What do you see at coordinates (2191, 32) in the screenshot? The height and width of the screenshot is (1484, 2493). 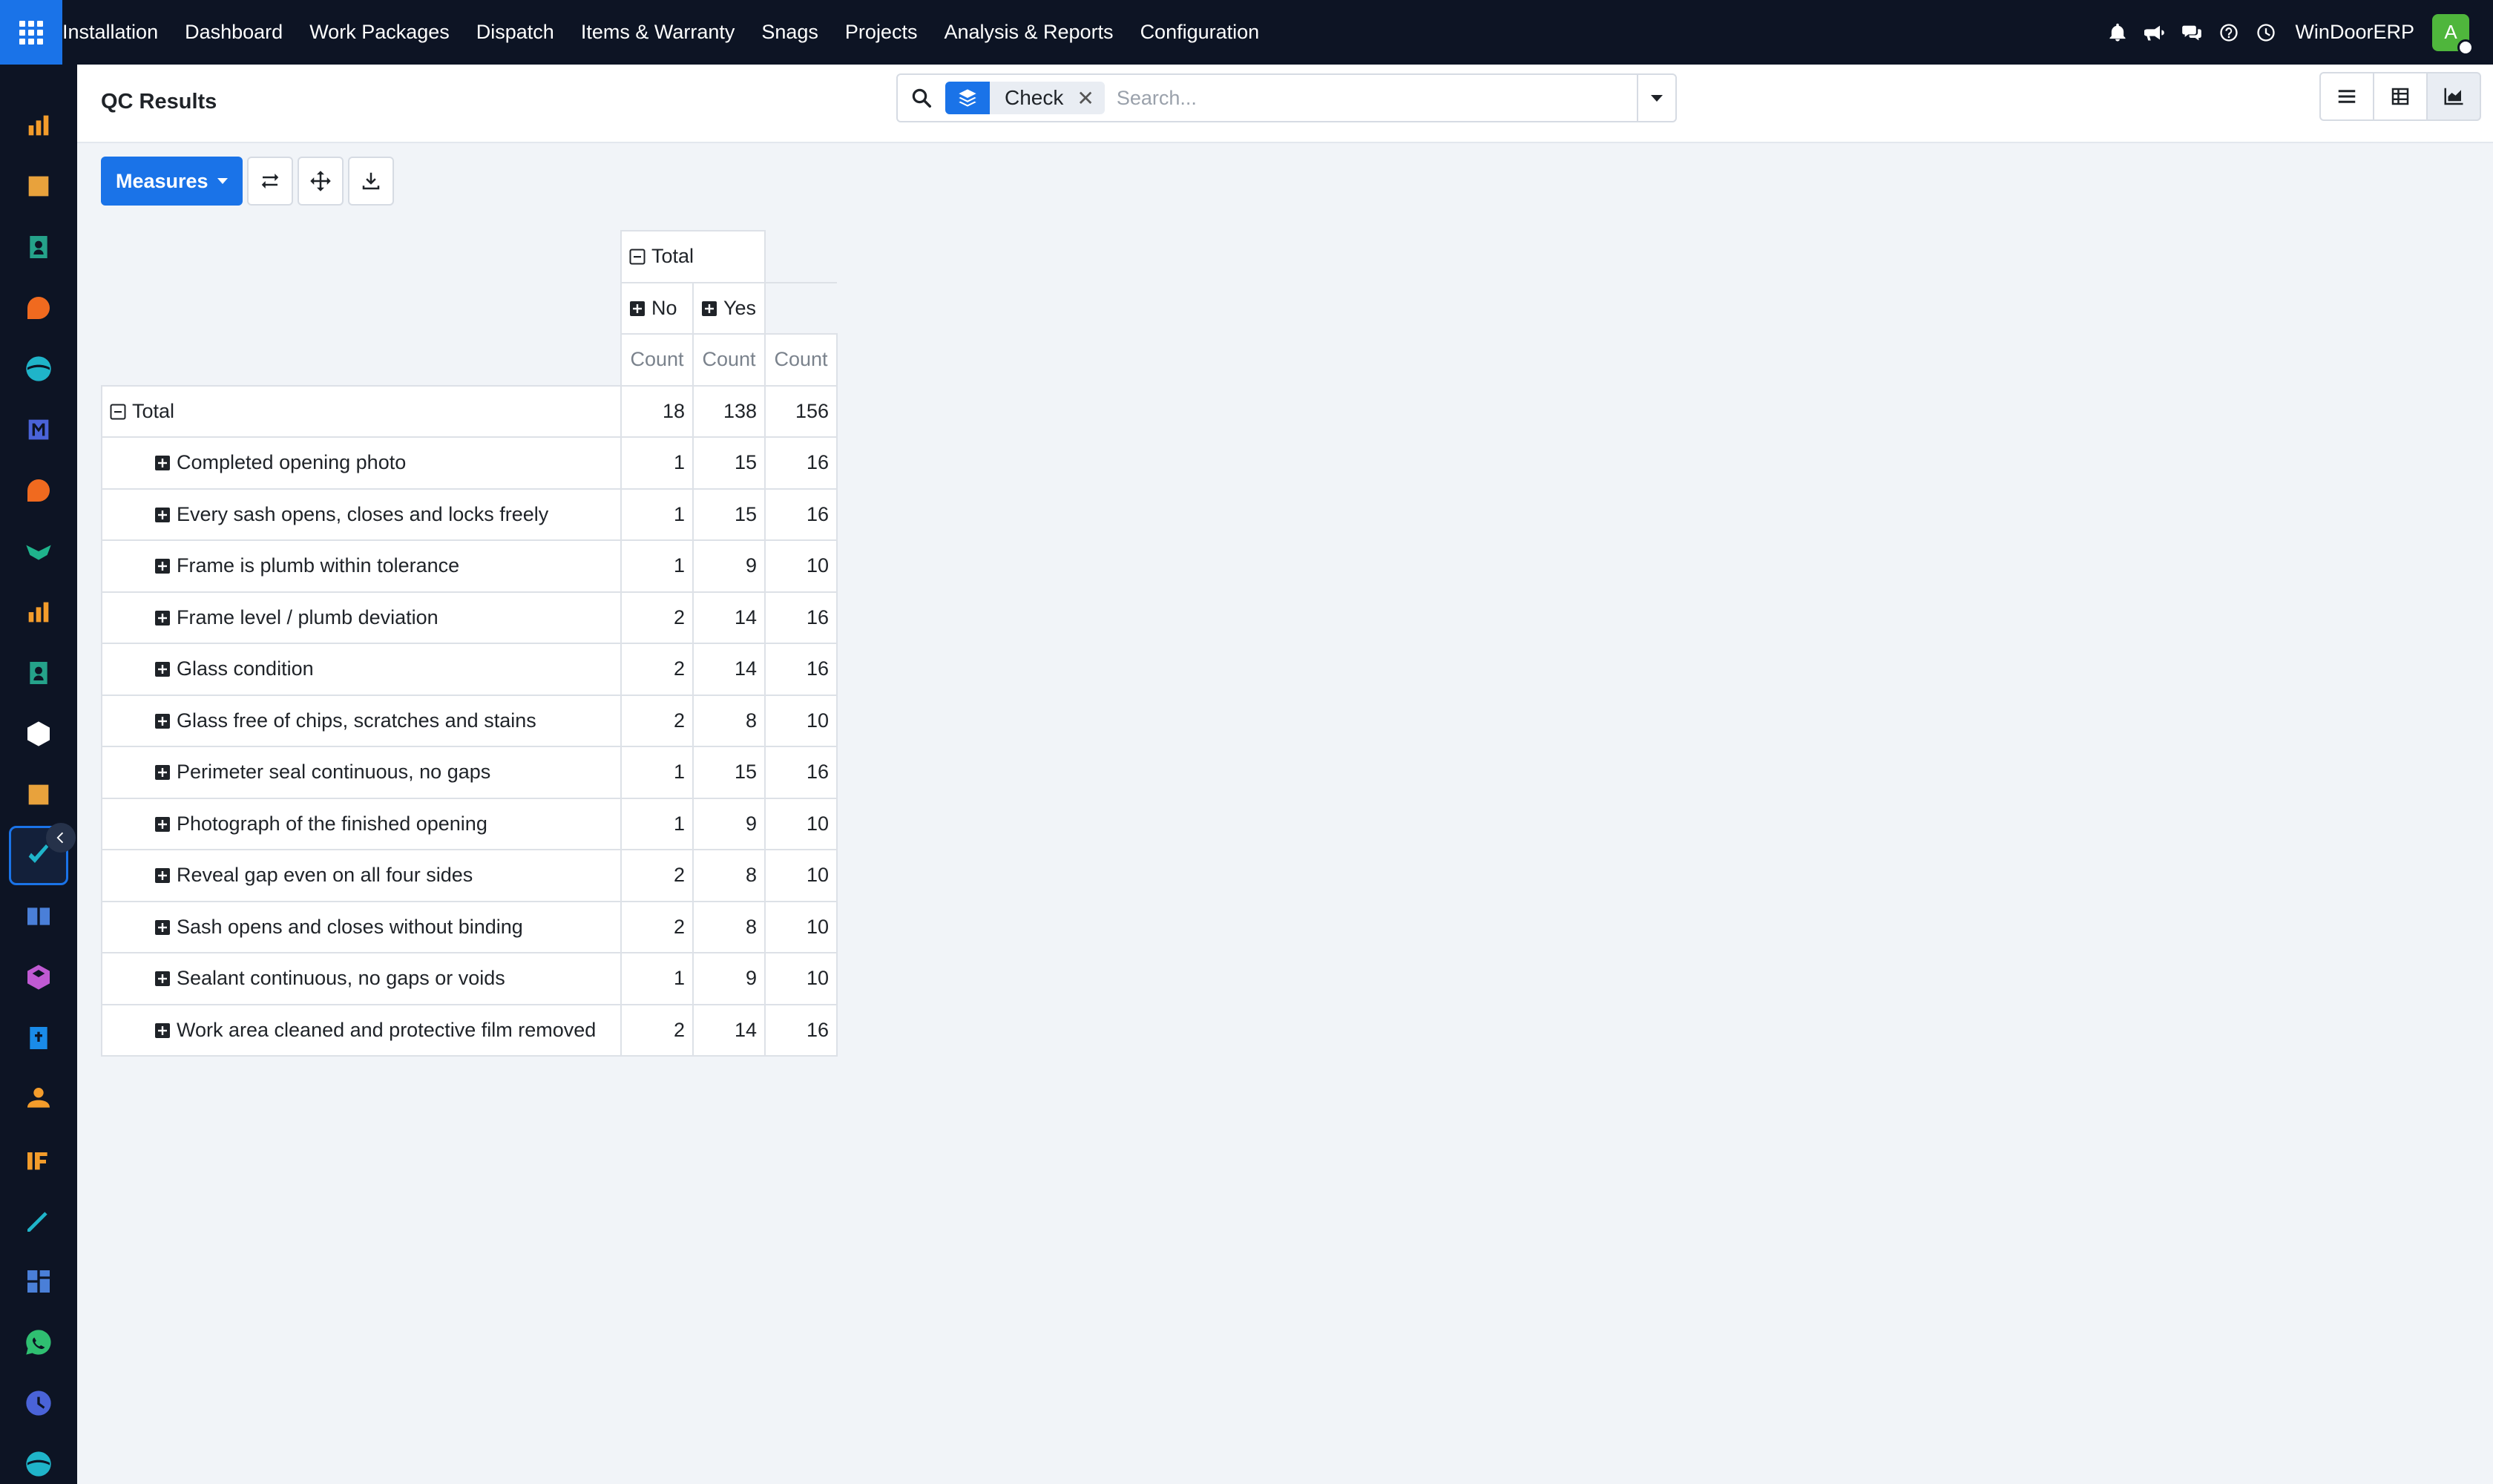 I see `chat-icon` at bounding box center [2191, 32].